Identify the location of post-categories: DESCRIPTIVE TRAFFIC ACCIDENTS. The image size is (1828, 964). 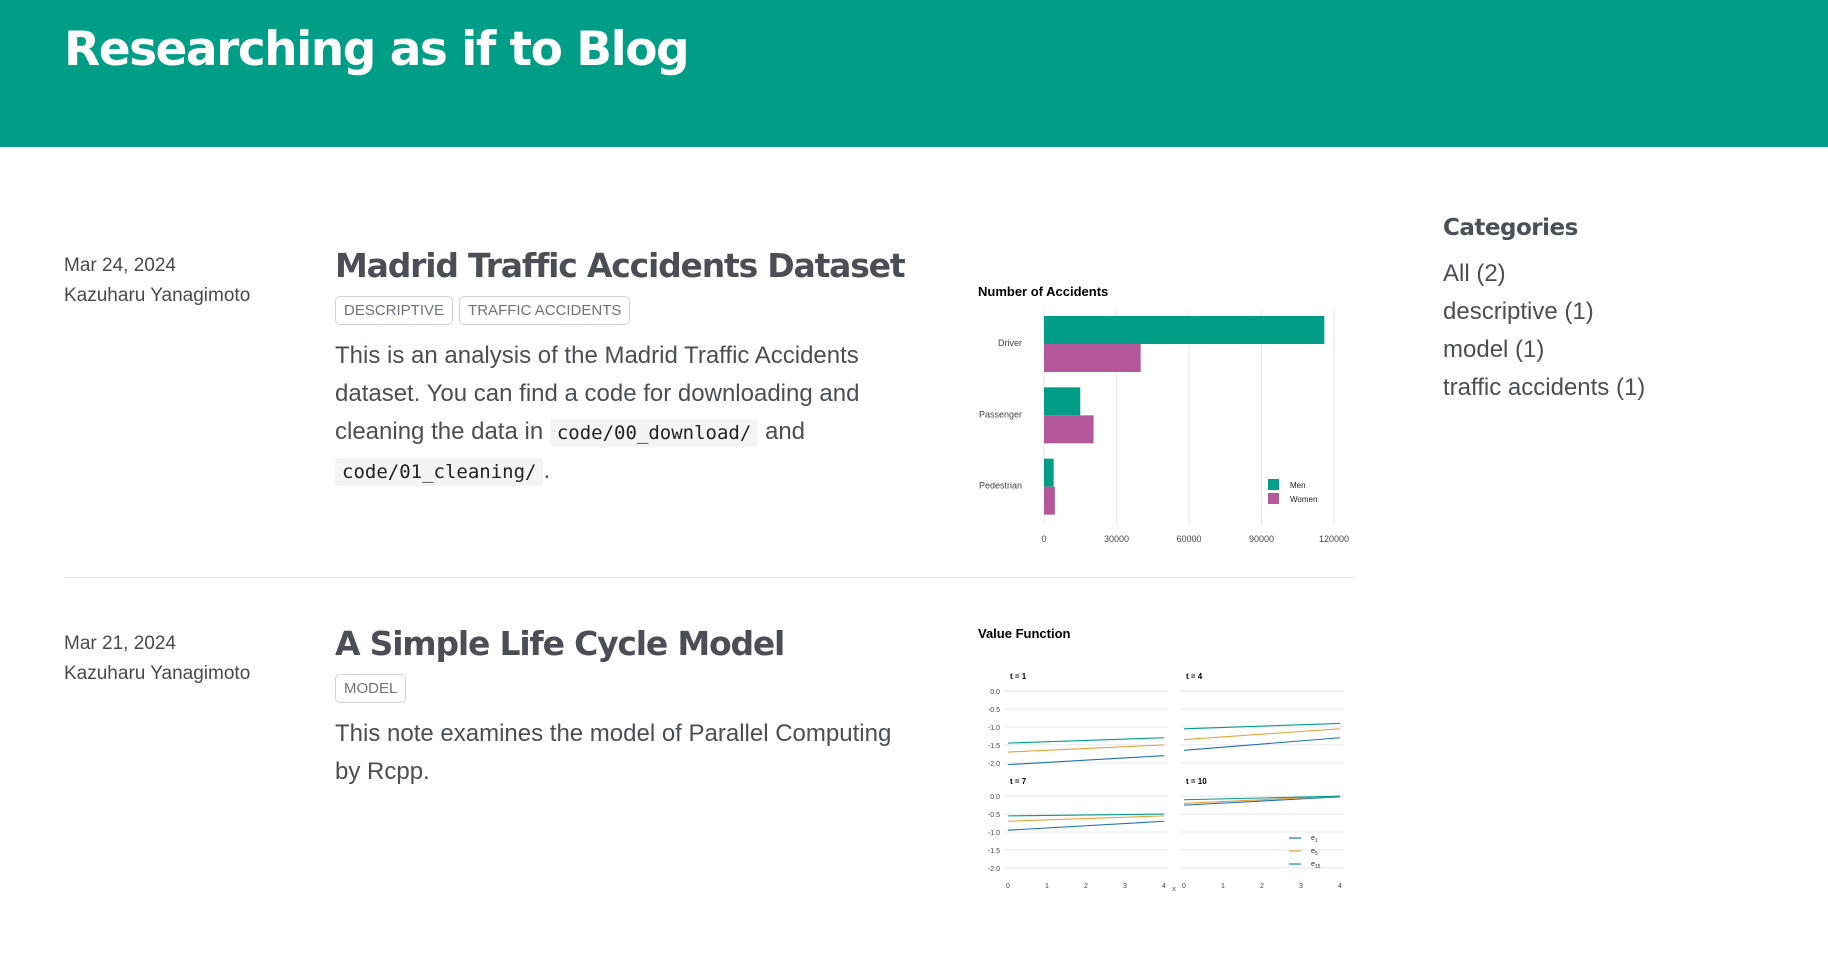
(625, 310).